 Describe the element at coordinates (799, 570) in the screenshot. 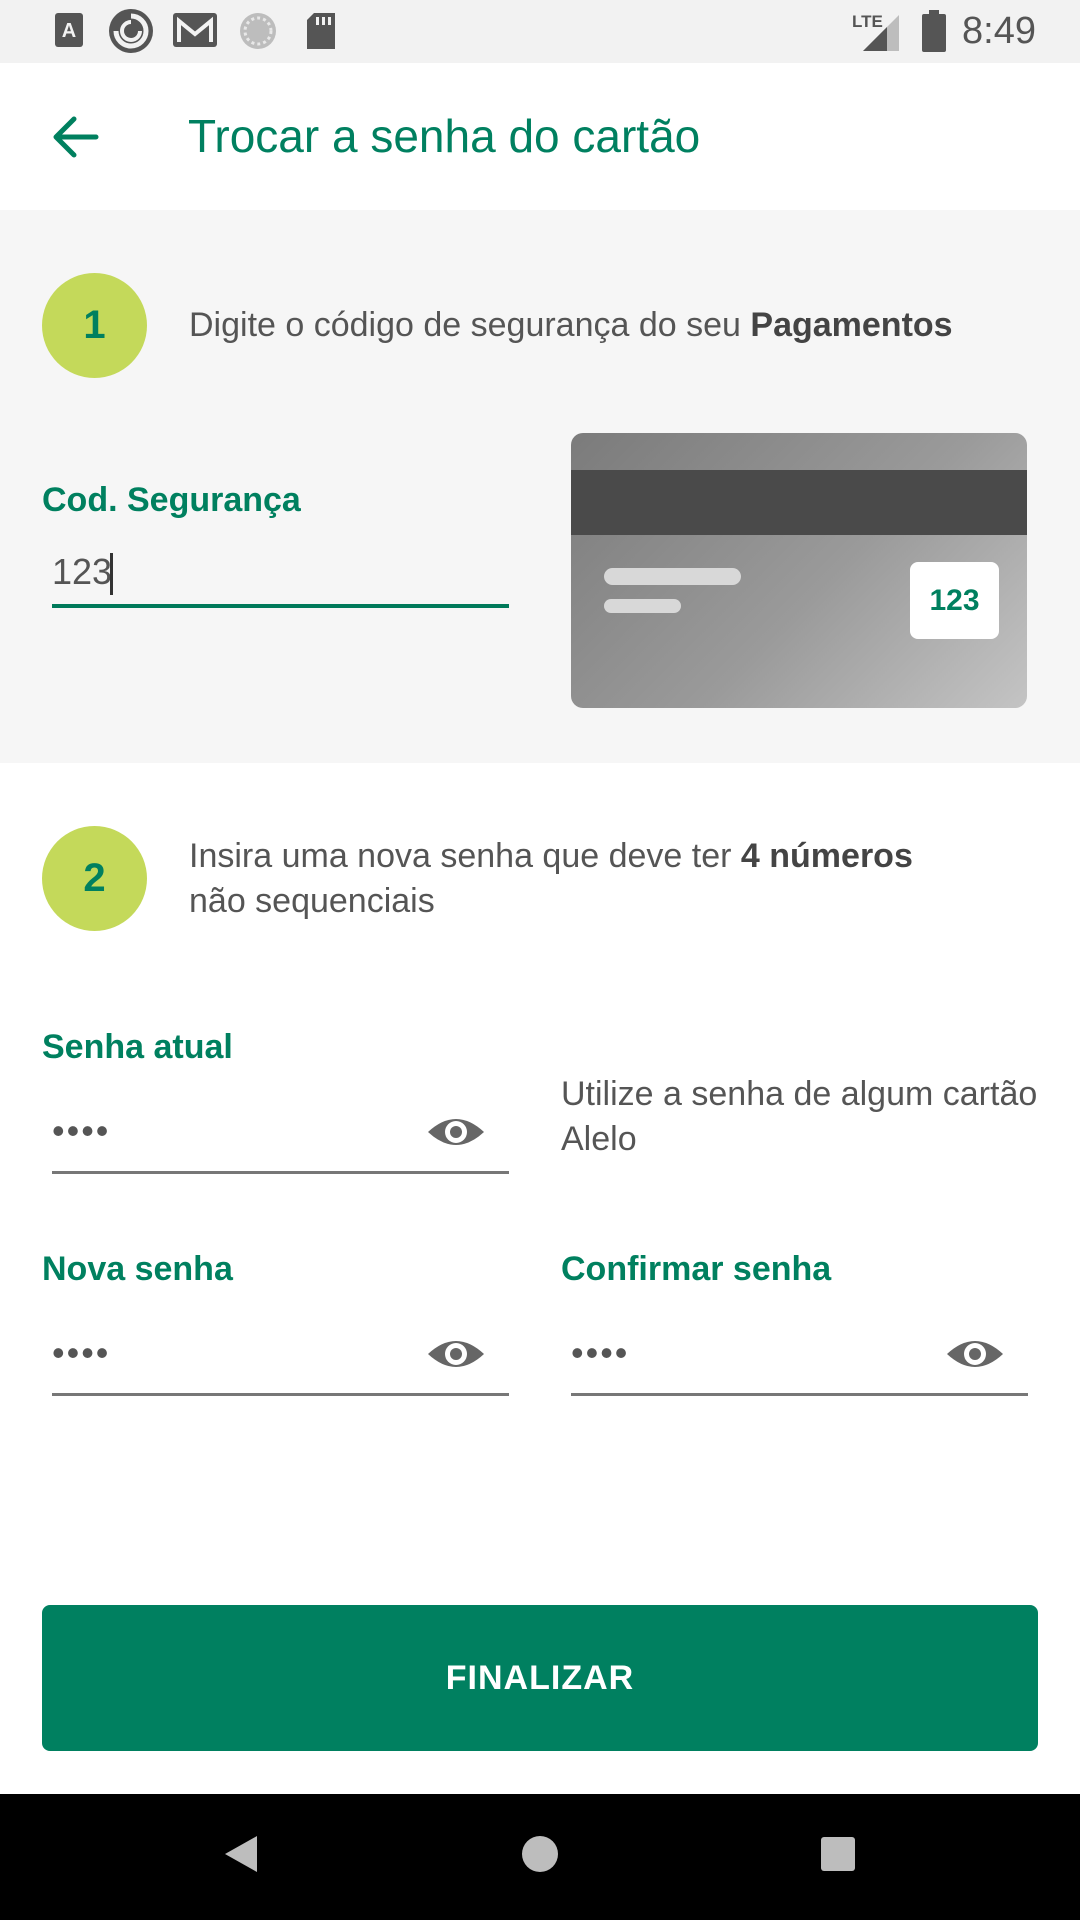

I see `card-back-illustration: 123` at that location.